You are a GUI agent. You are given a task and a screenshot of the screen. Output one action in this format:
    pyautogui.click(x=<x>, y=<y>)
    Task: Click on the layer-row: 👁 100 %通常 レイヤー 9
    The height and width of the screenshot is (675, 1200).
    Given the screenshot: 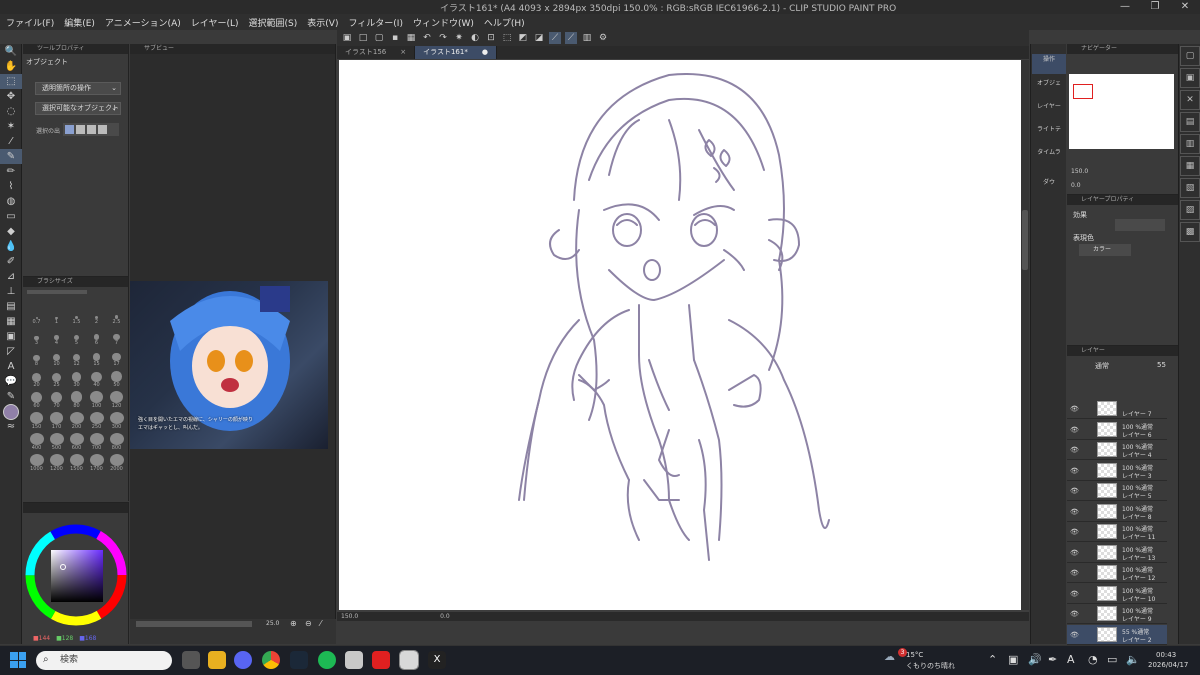 What is the action you would take?
    pyautogui.click(x=1117, y=614)
    